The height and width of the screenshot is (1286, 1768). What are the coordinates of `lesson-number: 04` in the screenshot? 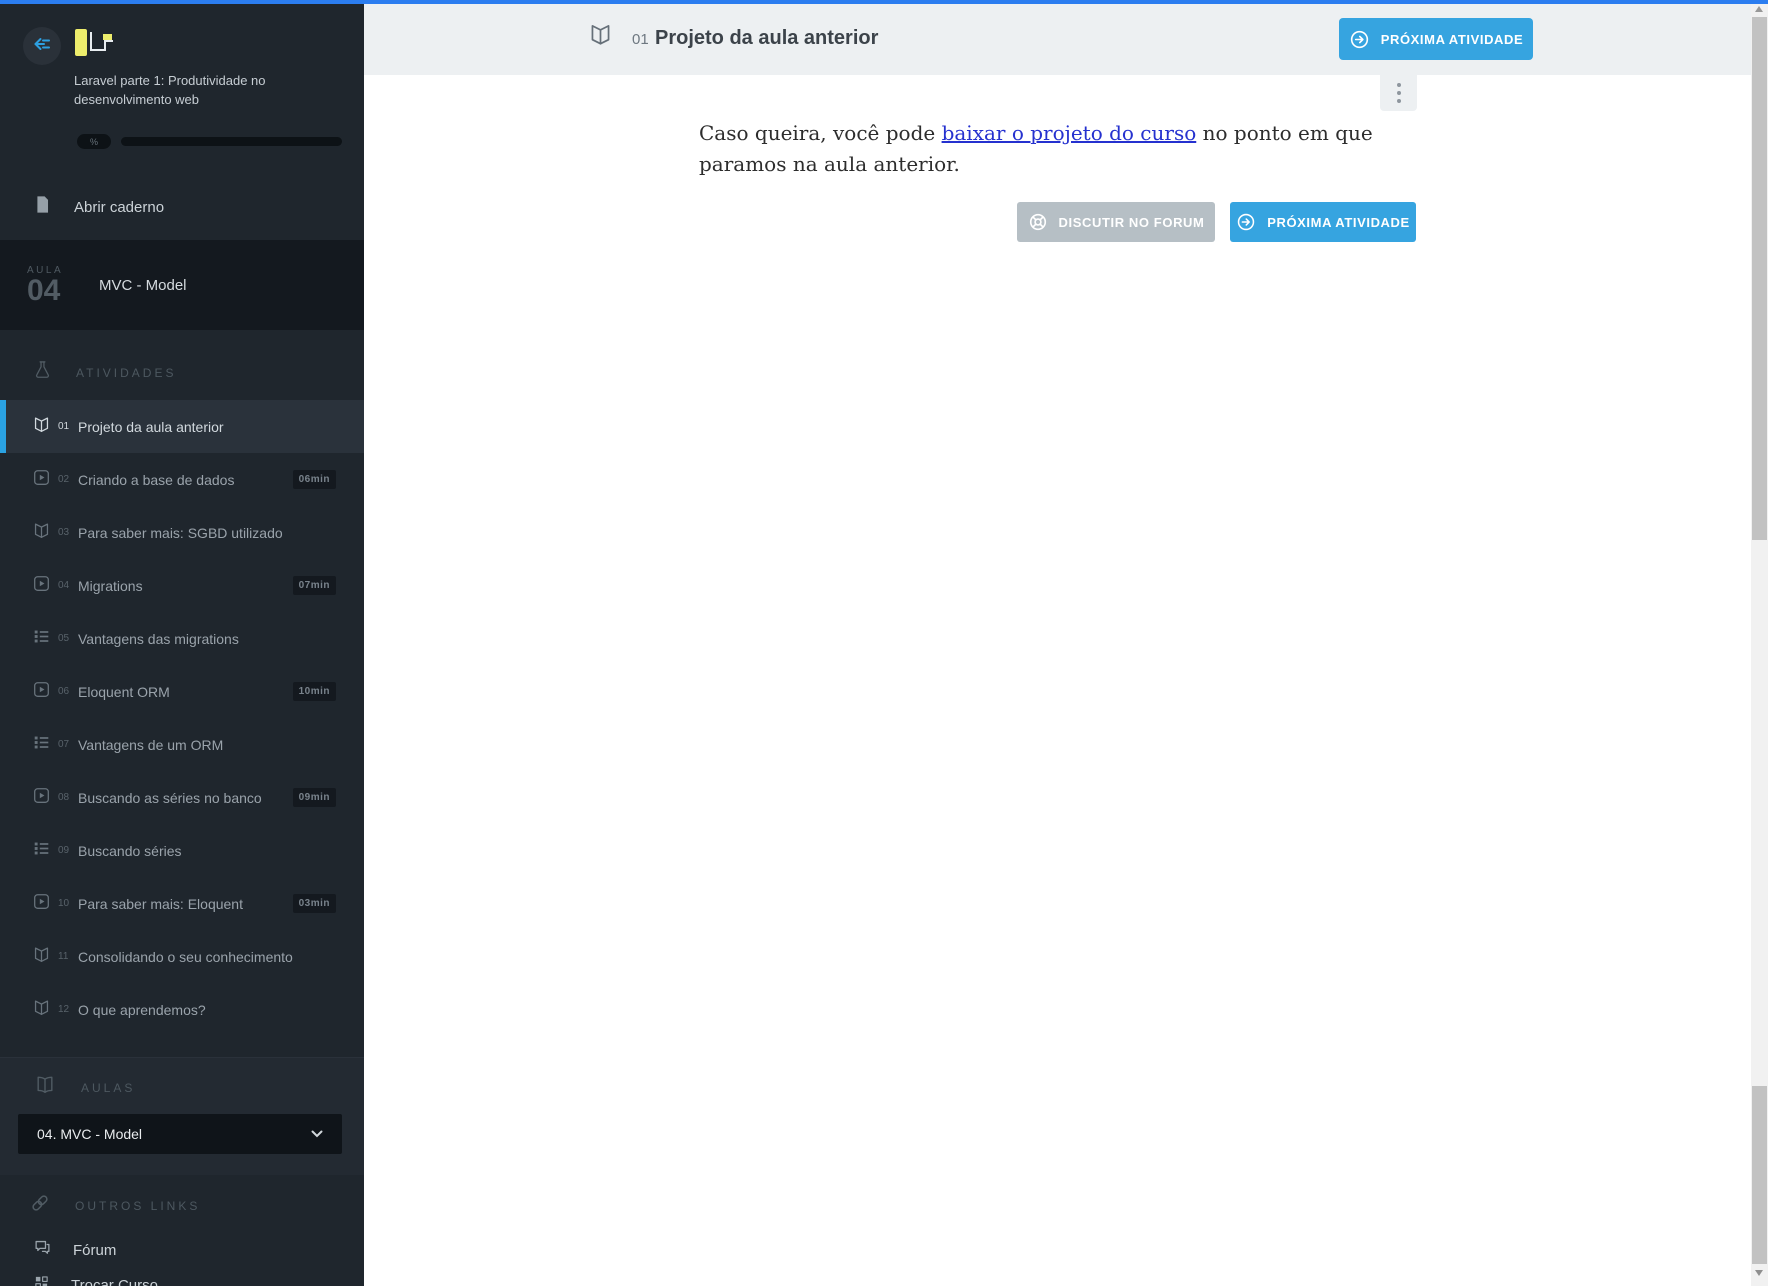 It's located at (44, 290).